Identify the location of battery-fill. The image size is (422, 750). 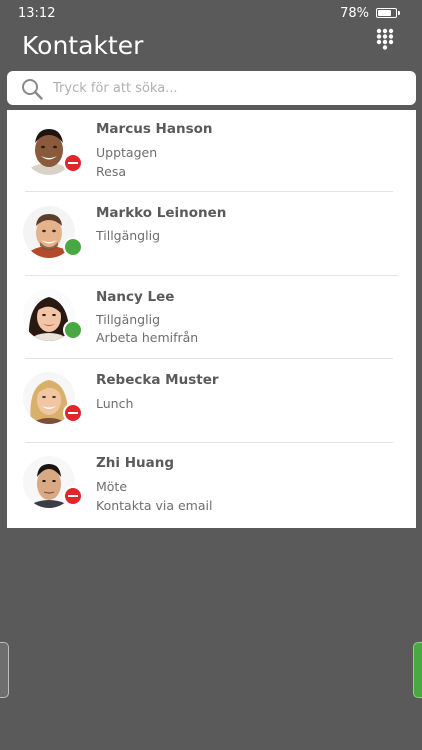
(384, 13).